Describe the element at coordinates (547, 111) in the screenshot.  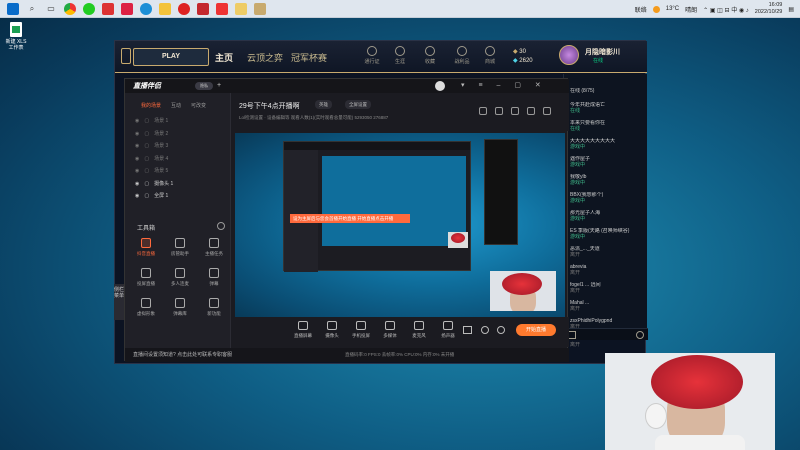
I see `share-icon` at that location.